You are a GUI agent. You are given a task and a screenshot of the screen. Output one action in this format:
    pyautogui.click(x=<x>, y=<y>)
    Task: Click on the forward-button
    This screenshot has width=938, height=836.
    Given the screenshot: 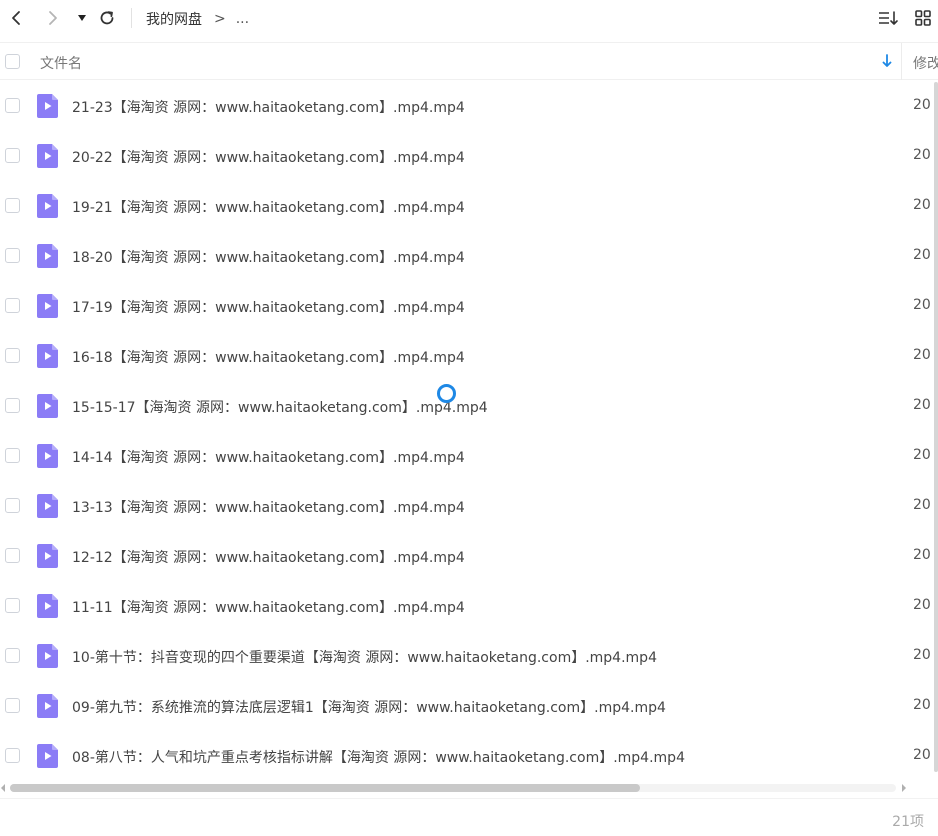 What is the action you would take?
    pyautogui.click(x=53, y=18)
    